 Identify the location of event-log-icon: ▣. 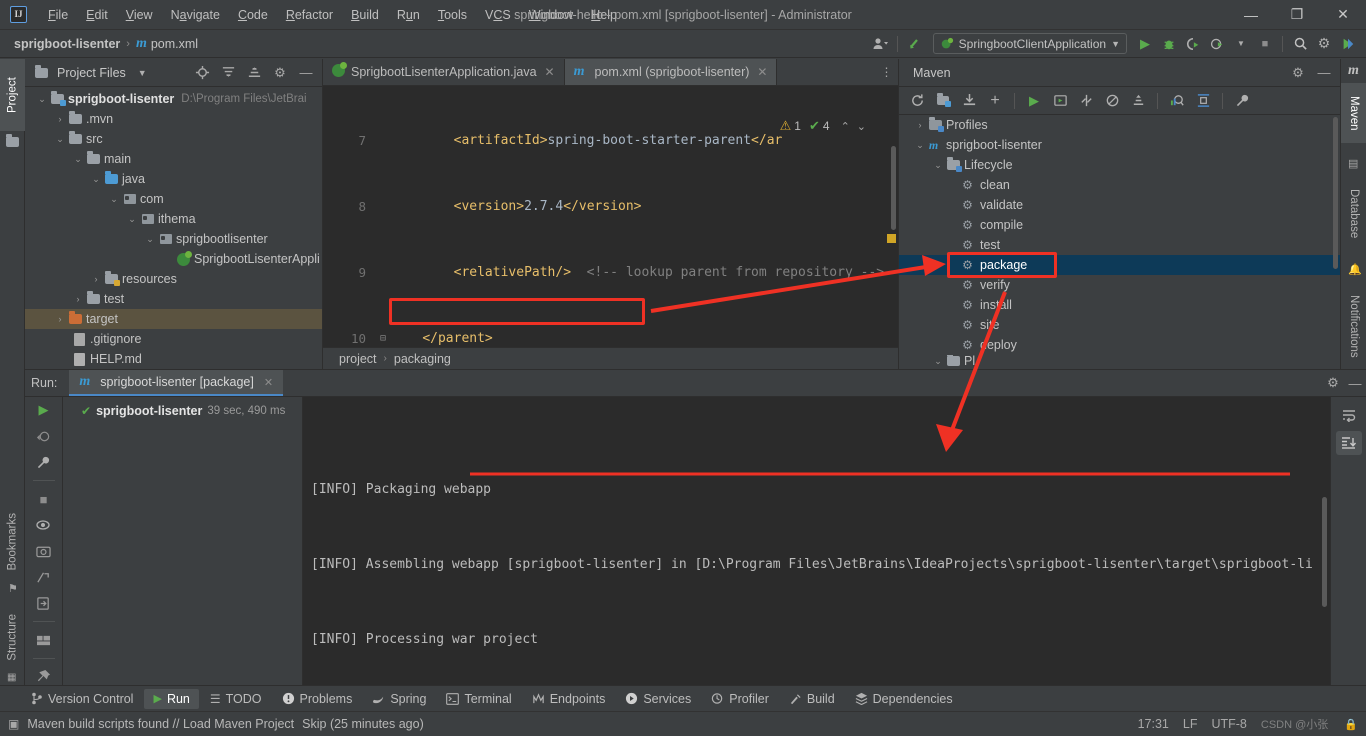
(13, 724).